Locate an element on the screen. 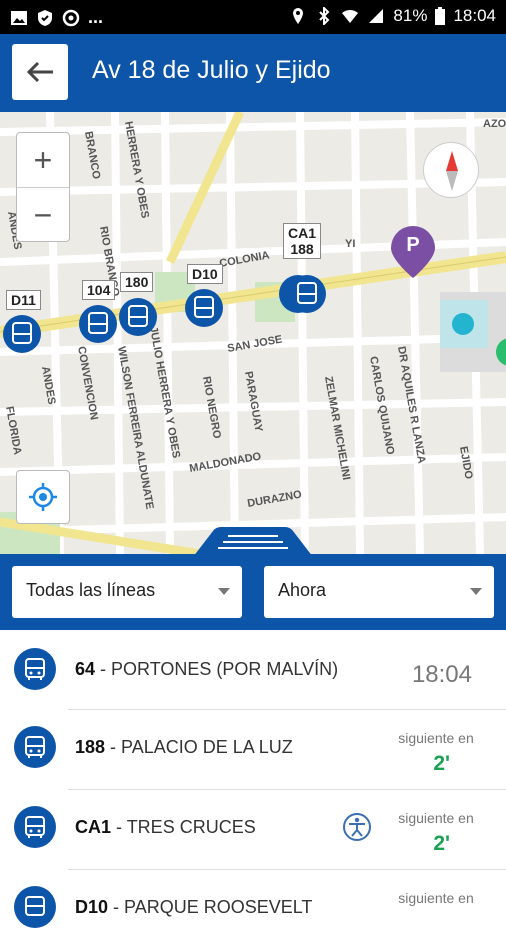 This screenshot has height=950, width=506. accessibility-icon is located at coordinates (357, 827).